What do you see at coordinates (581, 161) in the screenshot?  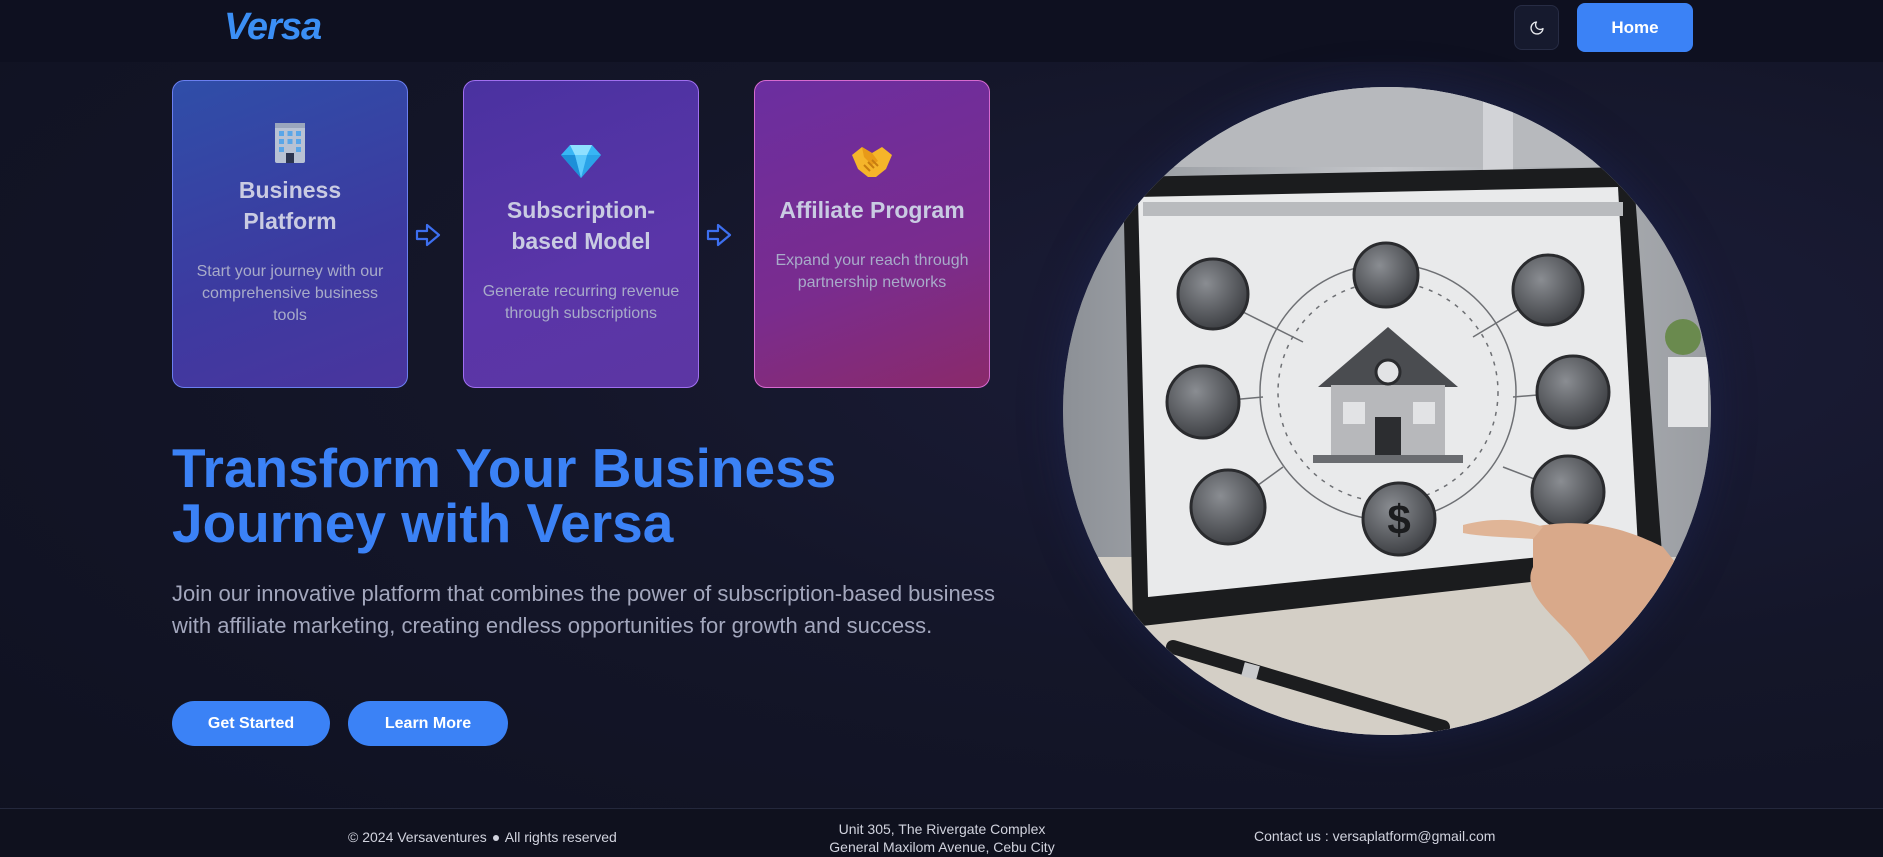 I see `diamond-icon` at bounding box center [581, 161].